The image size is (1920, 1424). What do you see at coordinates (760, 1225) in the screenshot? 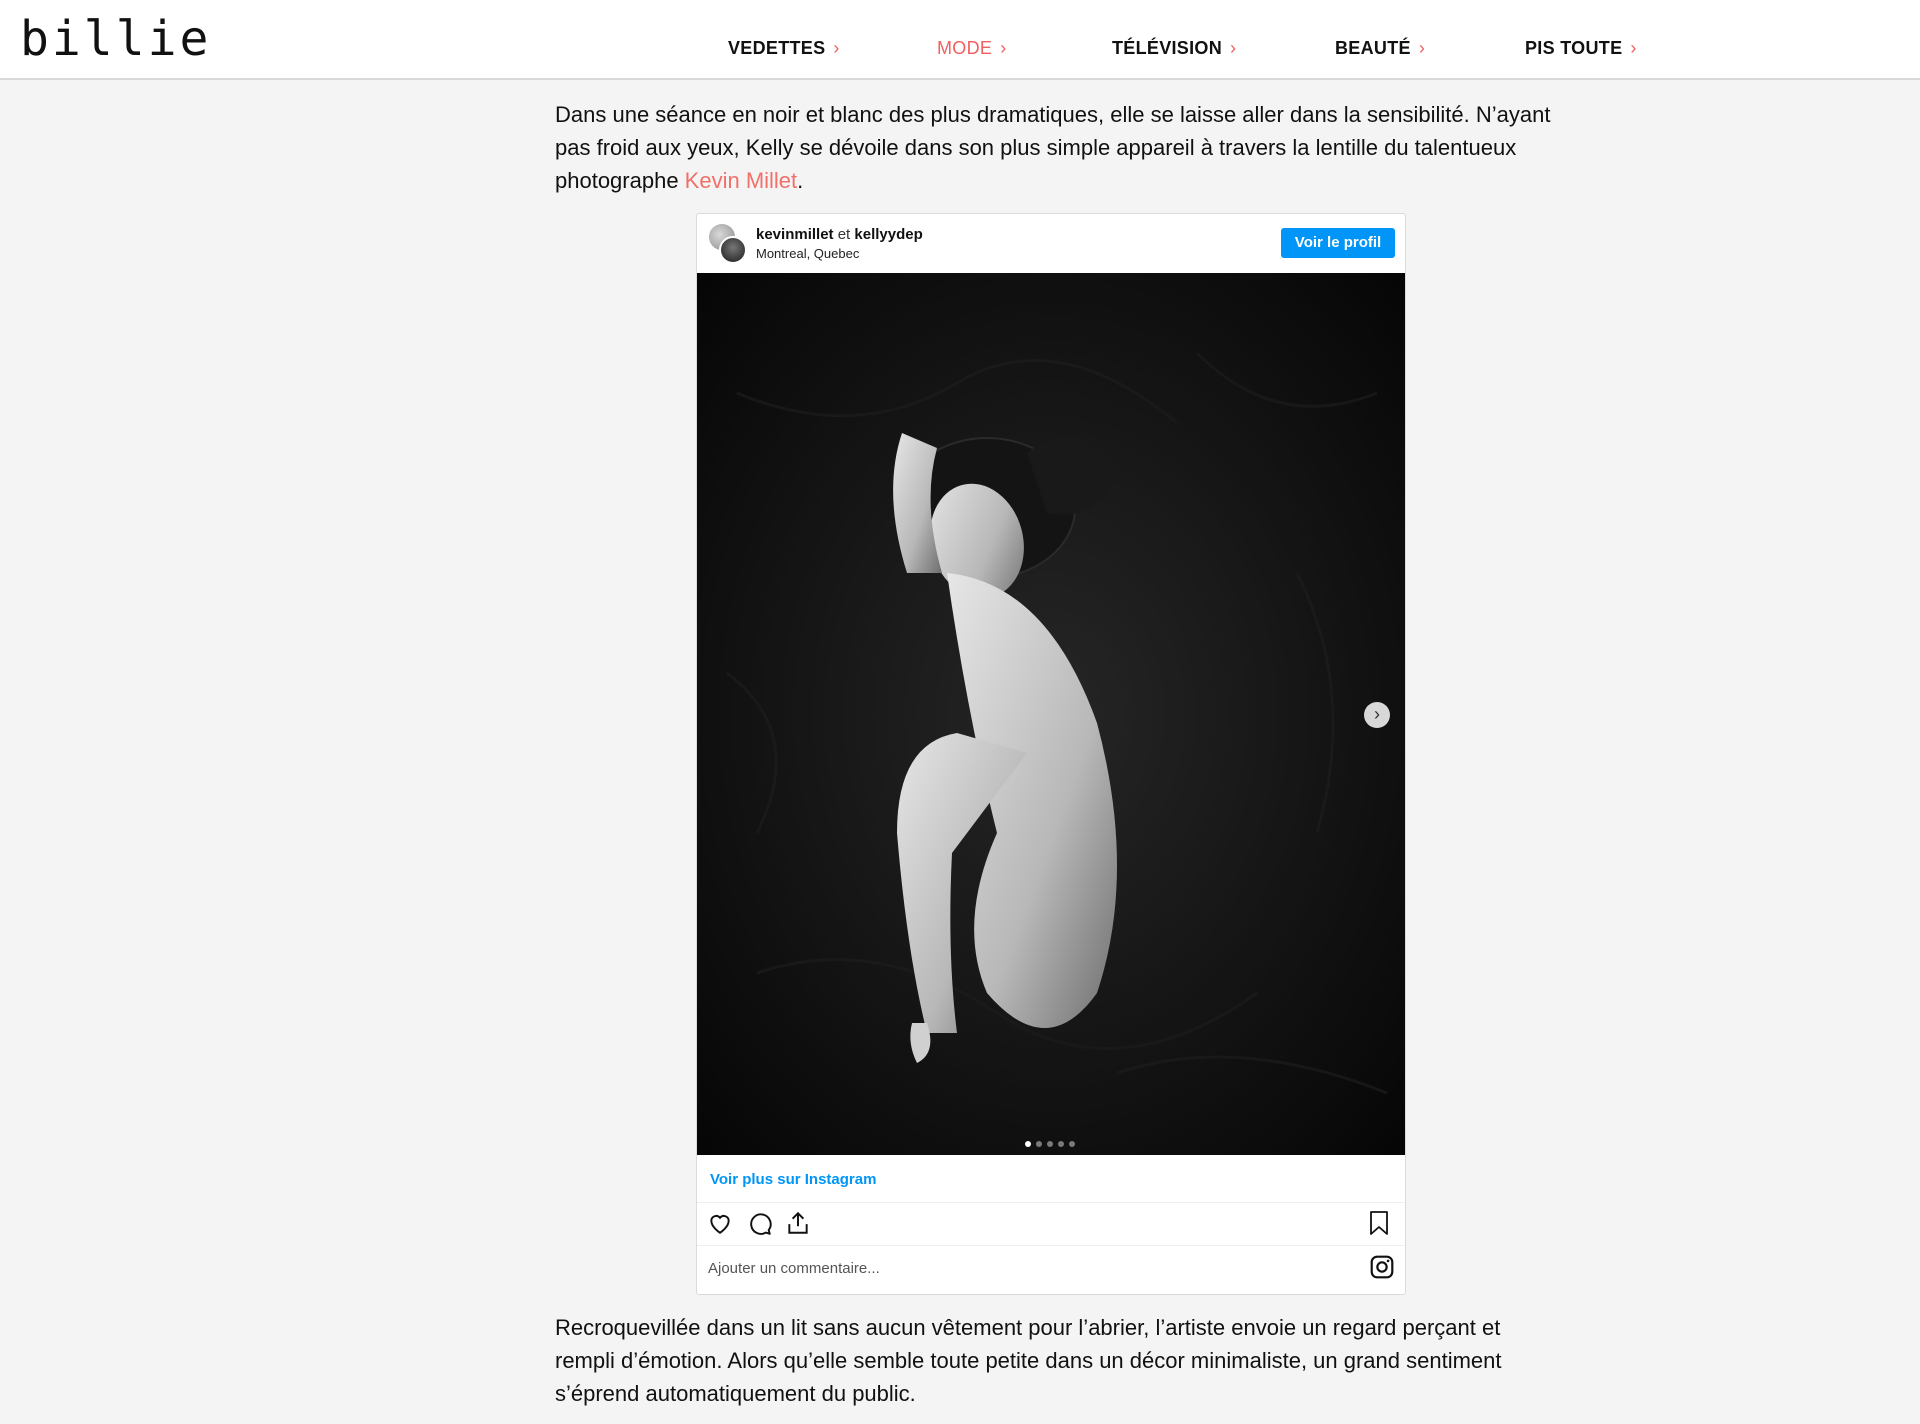
I see `comment-icon` at bounding box center [760, 1225].